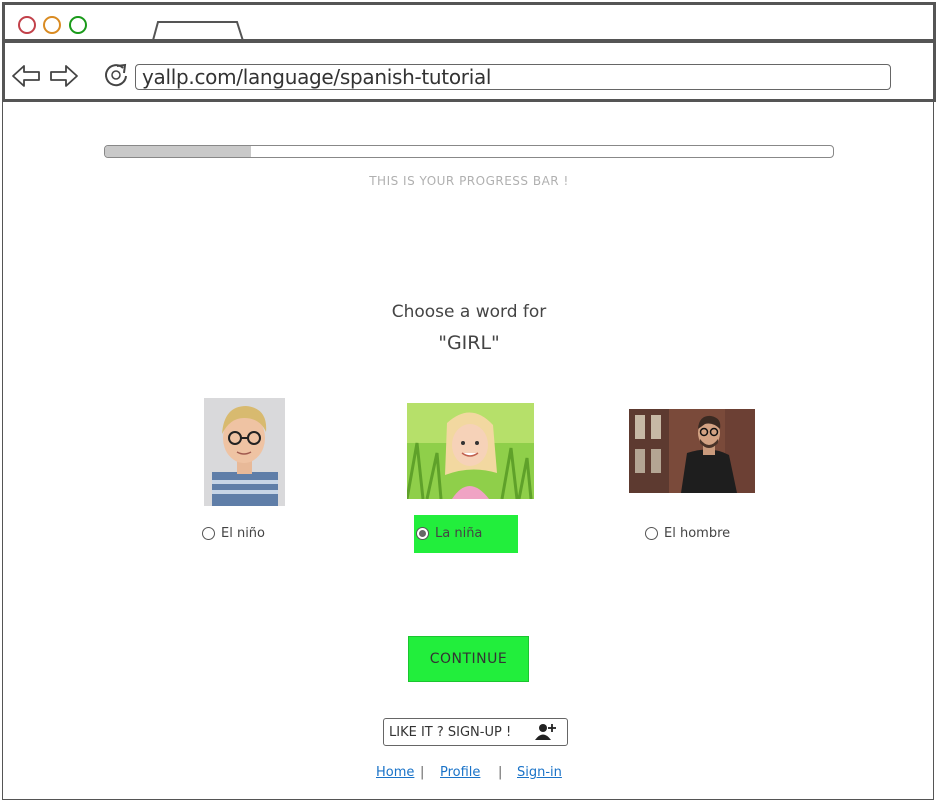 The image size is (938, 803). Describe the element at coordinates (244, 452) in the screenshot. I see `boy-with-glasses-photo` at that location.